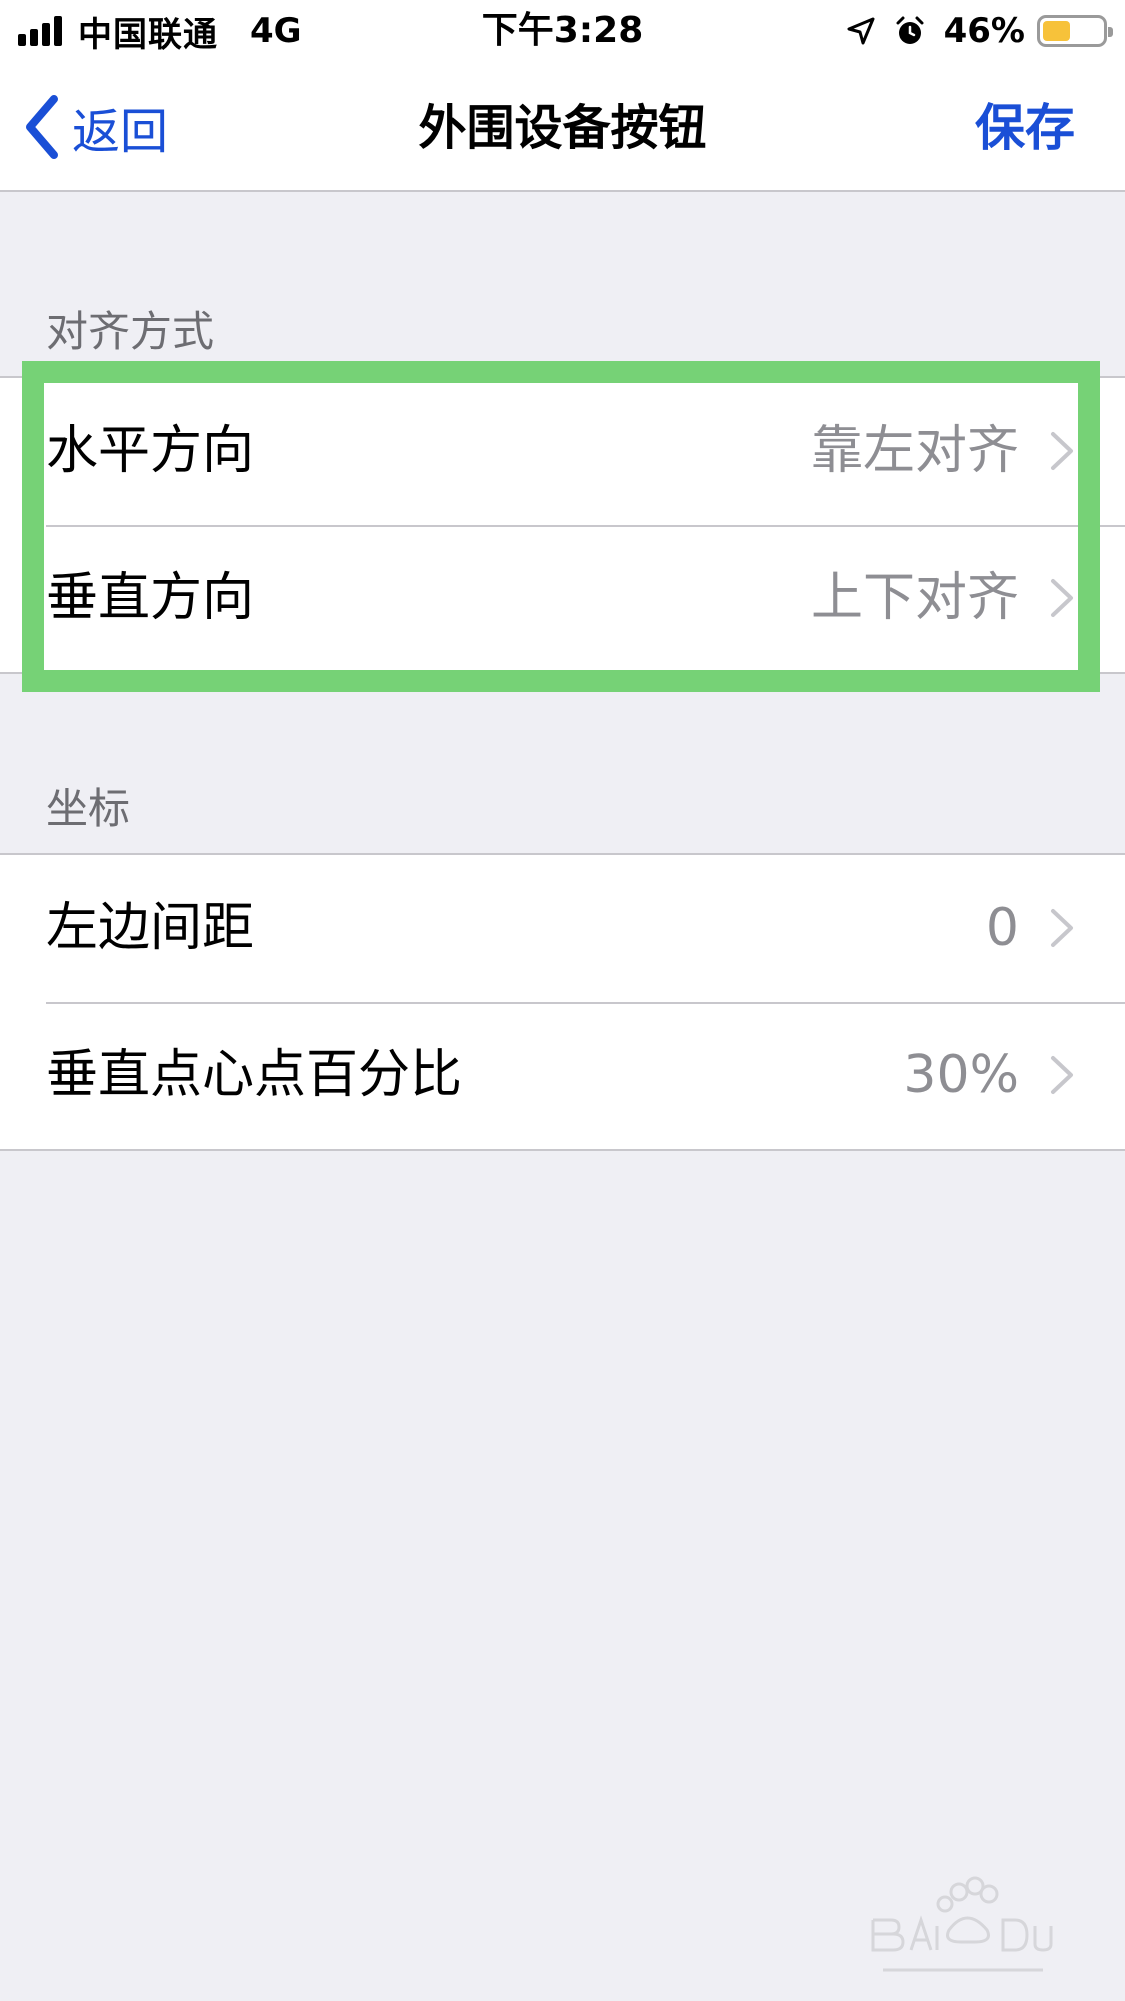  What do you see at coordinates (562, 928) in the screenshot?
I see `row-left-margin: 左边间距 0` at bounding box center [562, 928].